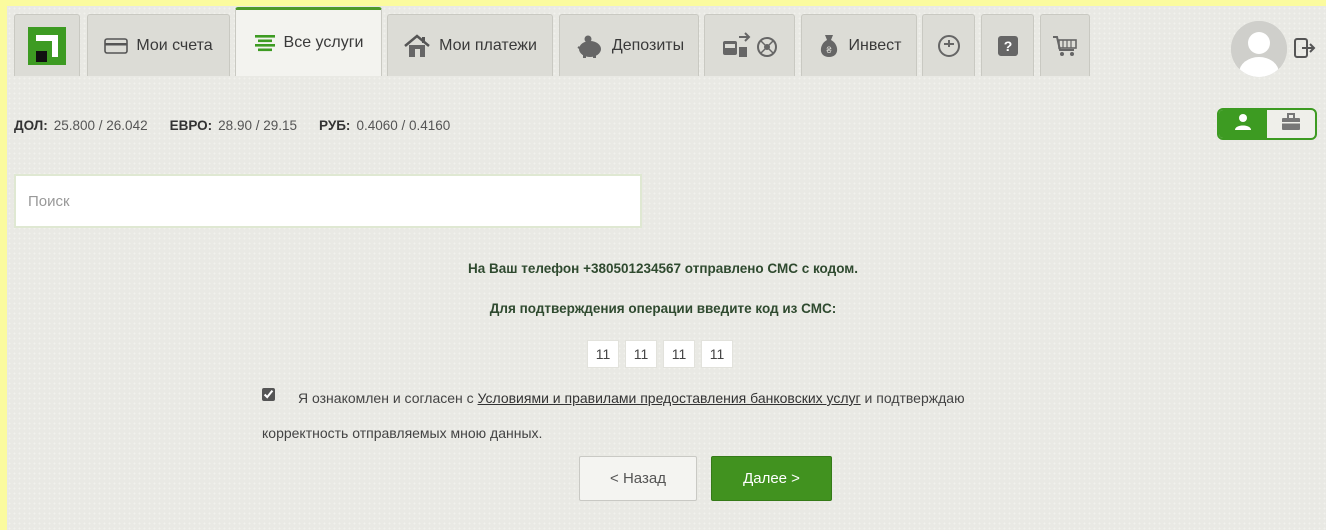 This screenshot has height=530, width=1326. What do you see at coordinates (638, 478) in the screenshot?
I see `back-button: < Назад` at bounding box center [638, 478].